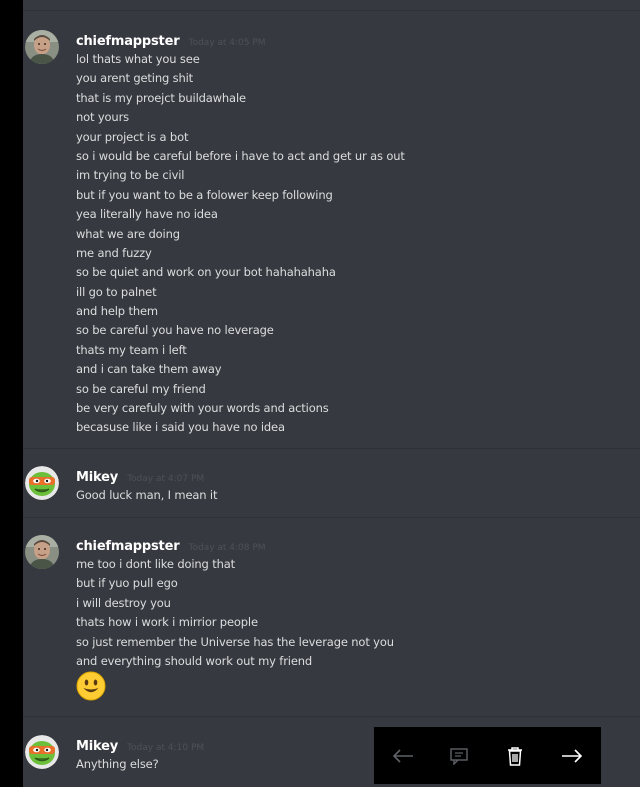 Image resolution: width=640 pixels, height=787 pixels. I want to click on message-line: Good luck man, I mean it, so click(147, 495).